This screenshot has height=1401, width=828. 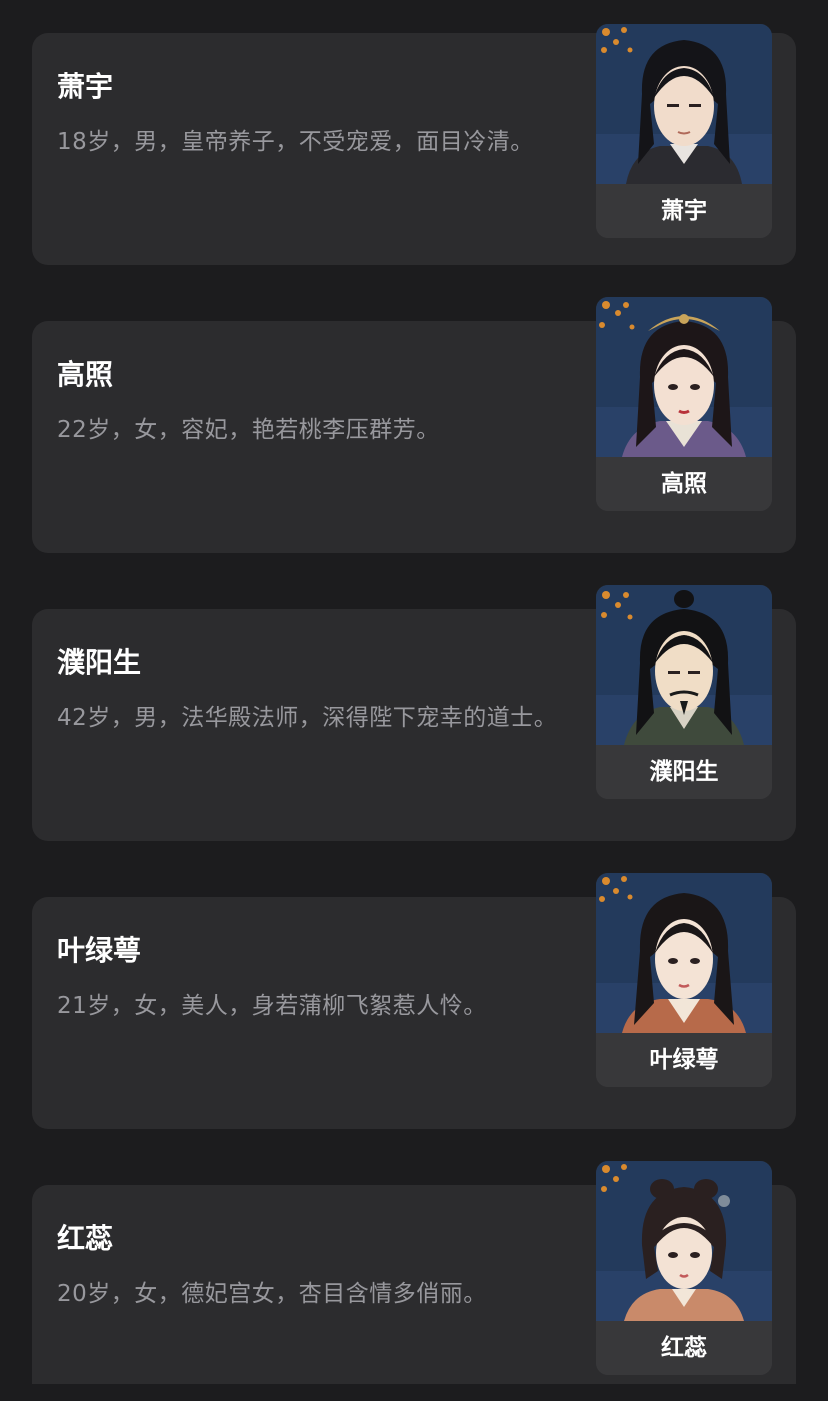 I want to click on portrait-label: 叶绿萼, so click(x=684, y=1060).